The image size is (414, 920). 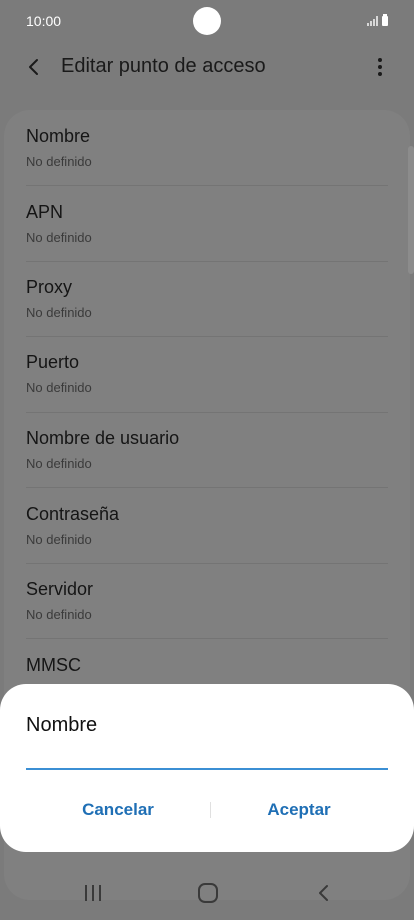 I want to click on item-title: Contraseña, so click(x=73, y=514).